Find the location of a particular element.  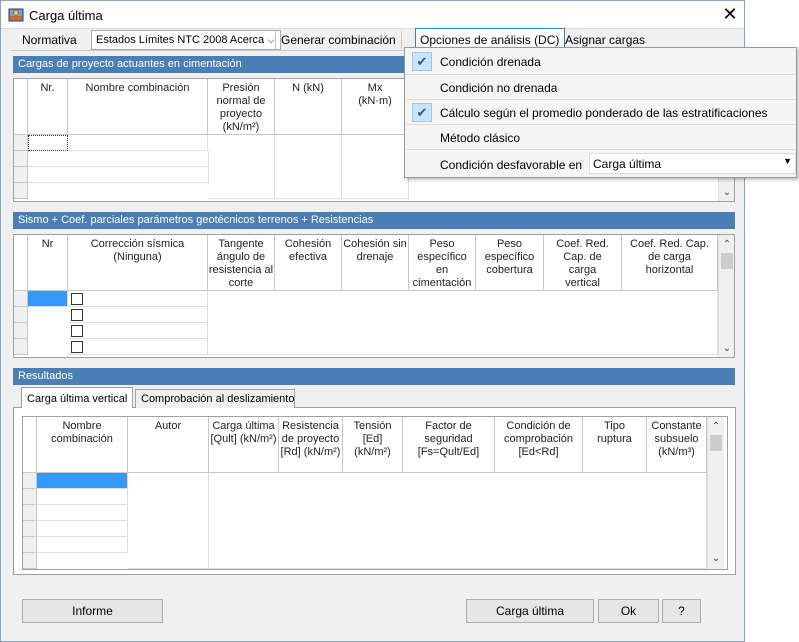

menu-item-metodo-clasico: Método clásico is located at coordinates (600, 136).